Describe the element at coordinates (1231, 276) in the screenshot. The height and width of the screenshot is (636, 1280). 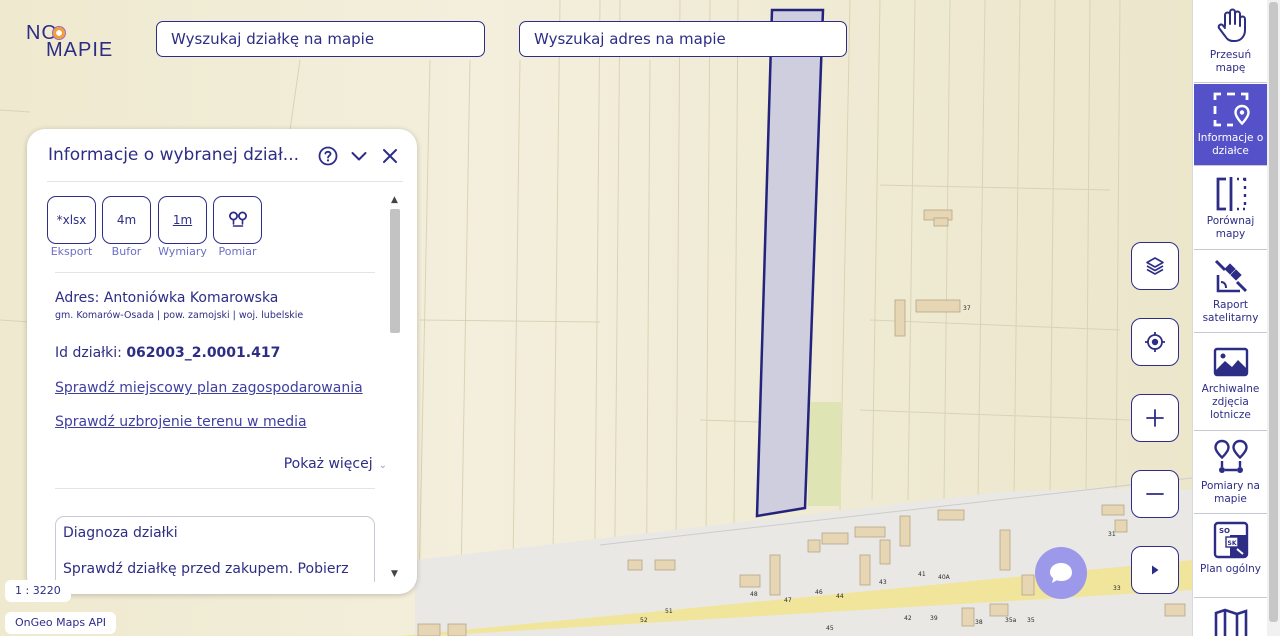
I see `satellite-icon` at that location.